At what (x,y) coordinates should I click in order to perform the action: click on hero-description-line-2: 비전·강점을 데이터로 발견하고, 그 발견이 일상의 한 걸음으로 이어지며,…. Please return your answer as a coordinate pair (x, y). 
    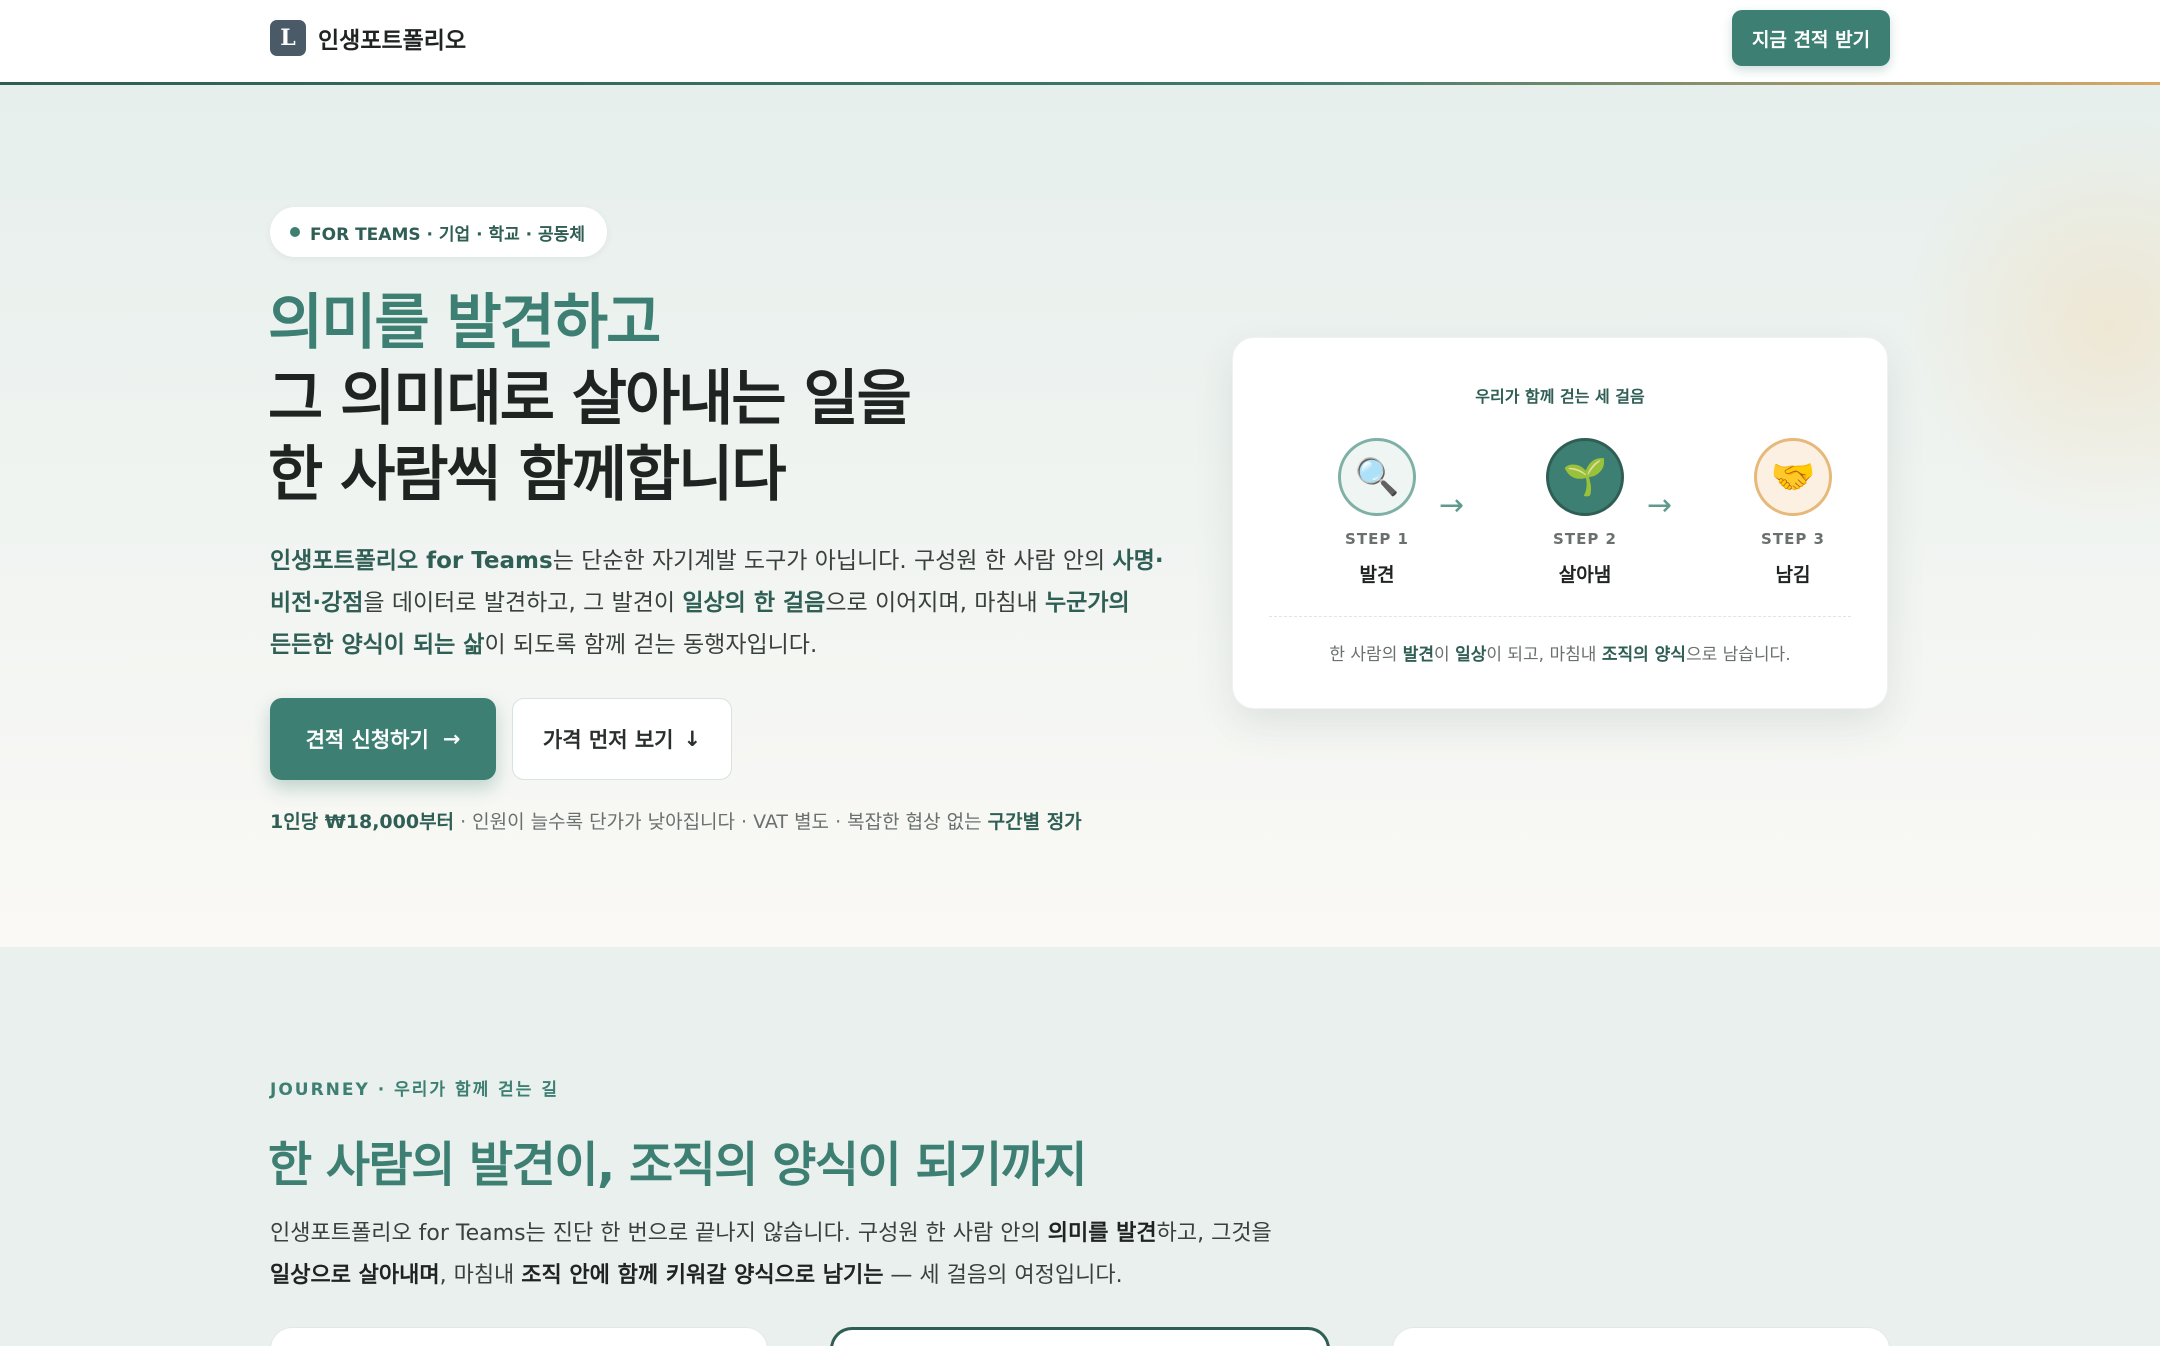
    Looking at the image, I should click on (700, 603).